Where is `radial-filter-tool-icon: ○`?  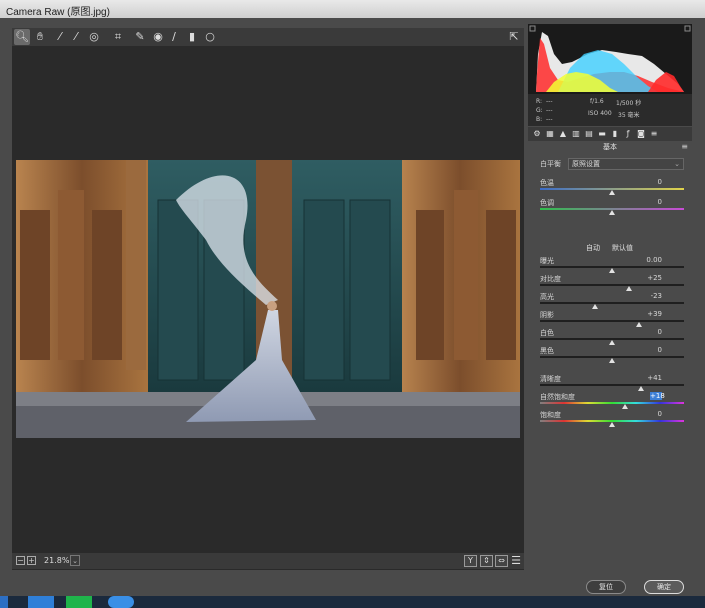
radial-filter-tool-icon: ○ is located at coordinates (210, 37).